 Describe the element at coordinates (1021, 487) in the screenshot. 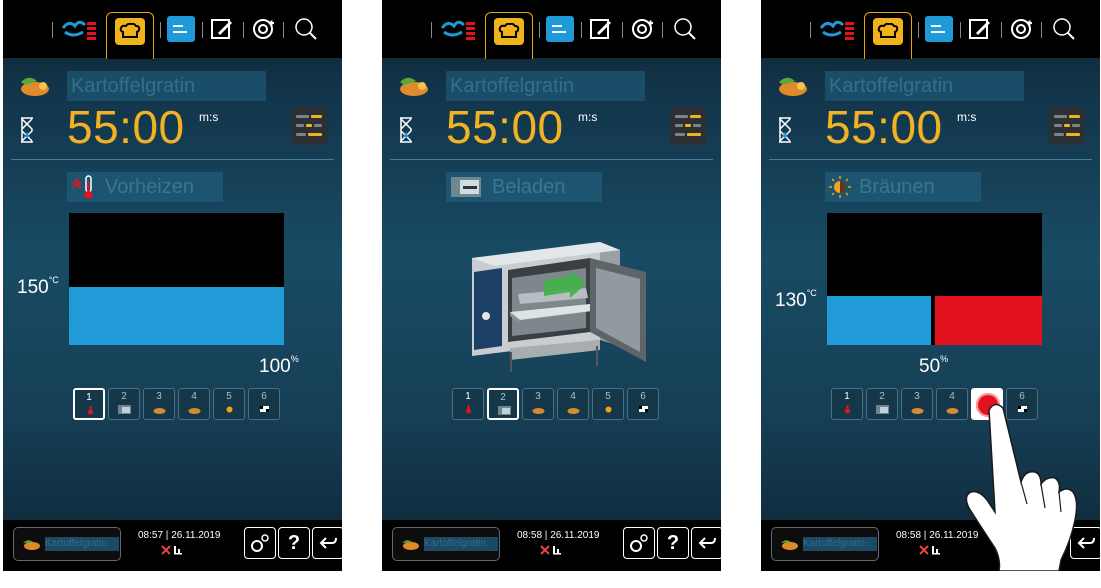

I see `pointing-hand-icon` at that location.